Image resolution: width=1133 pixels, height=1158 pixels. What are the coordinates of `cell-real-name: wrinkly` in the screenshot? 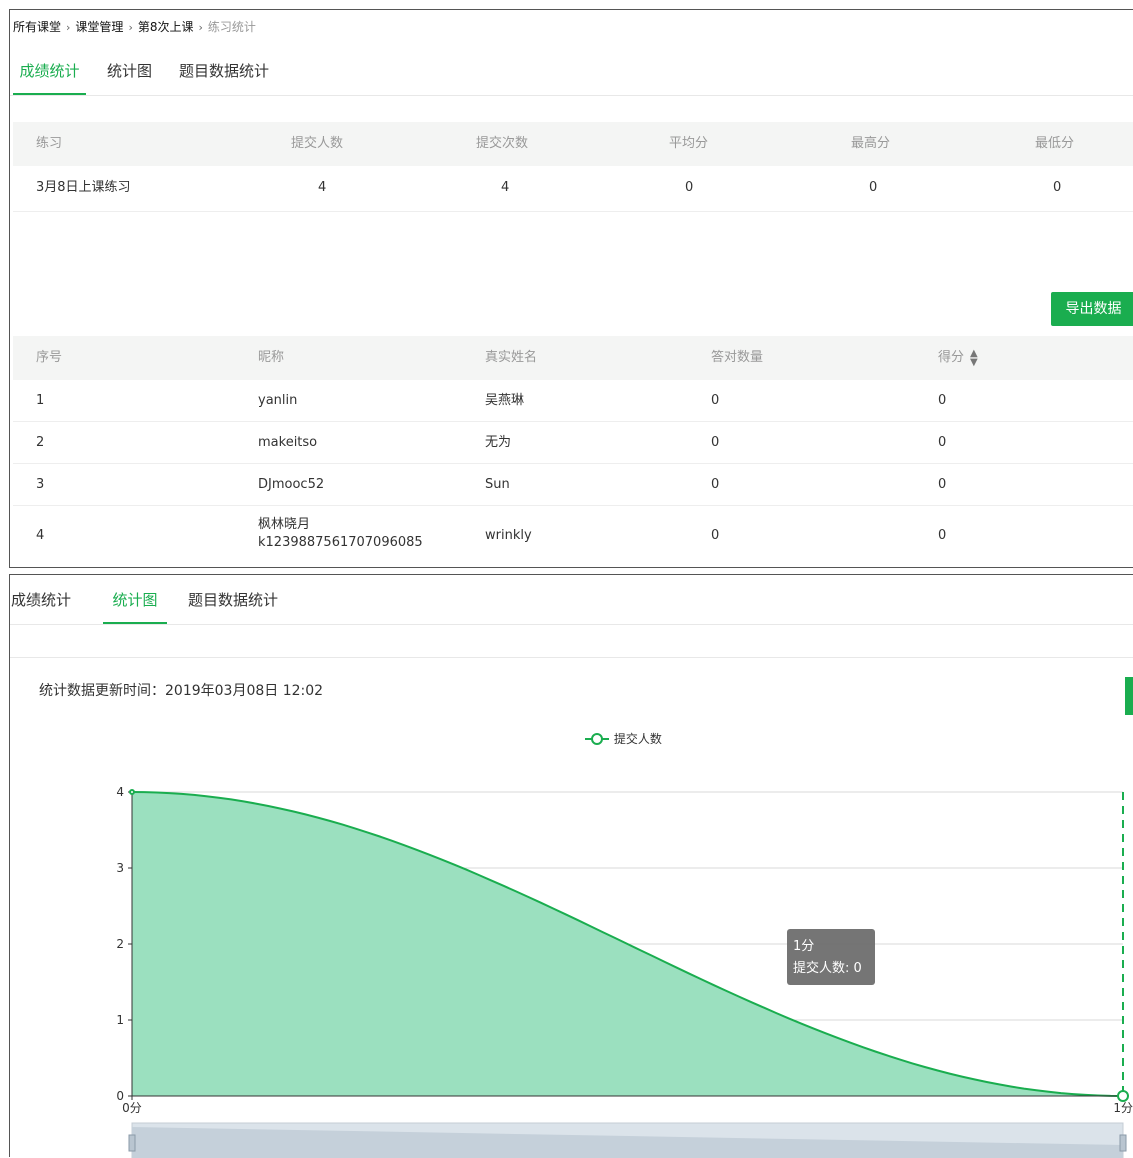 It's located at (508, 535).